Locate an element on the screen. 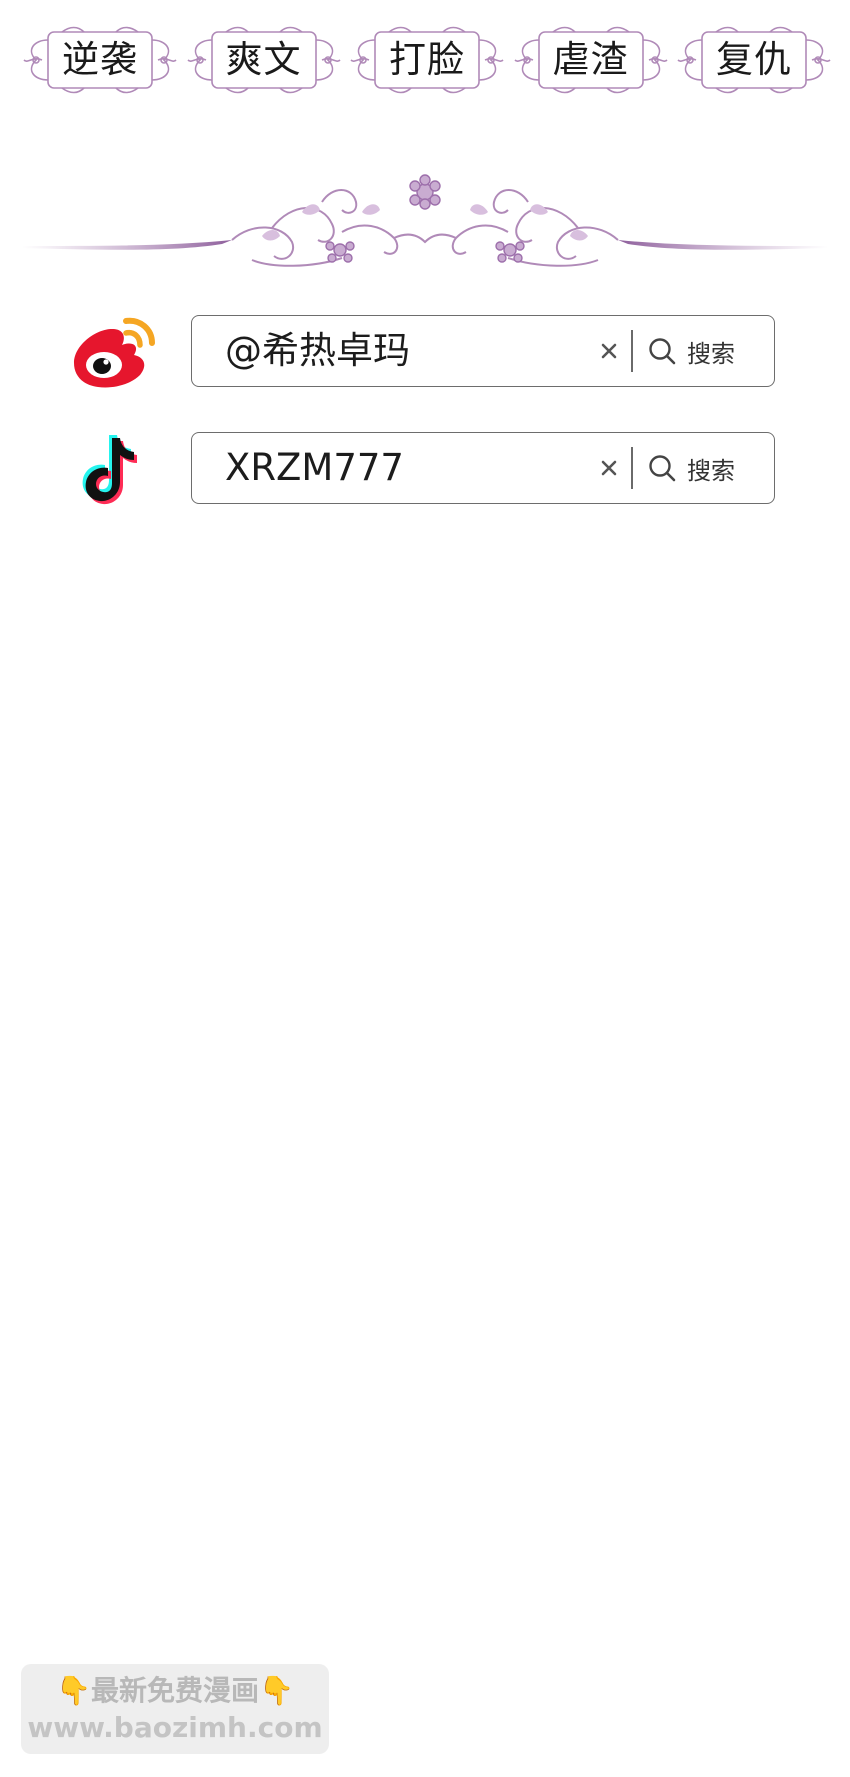  tag-label: 逆袭 is located at coordinates (100, 59).